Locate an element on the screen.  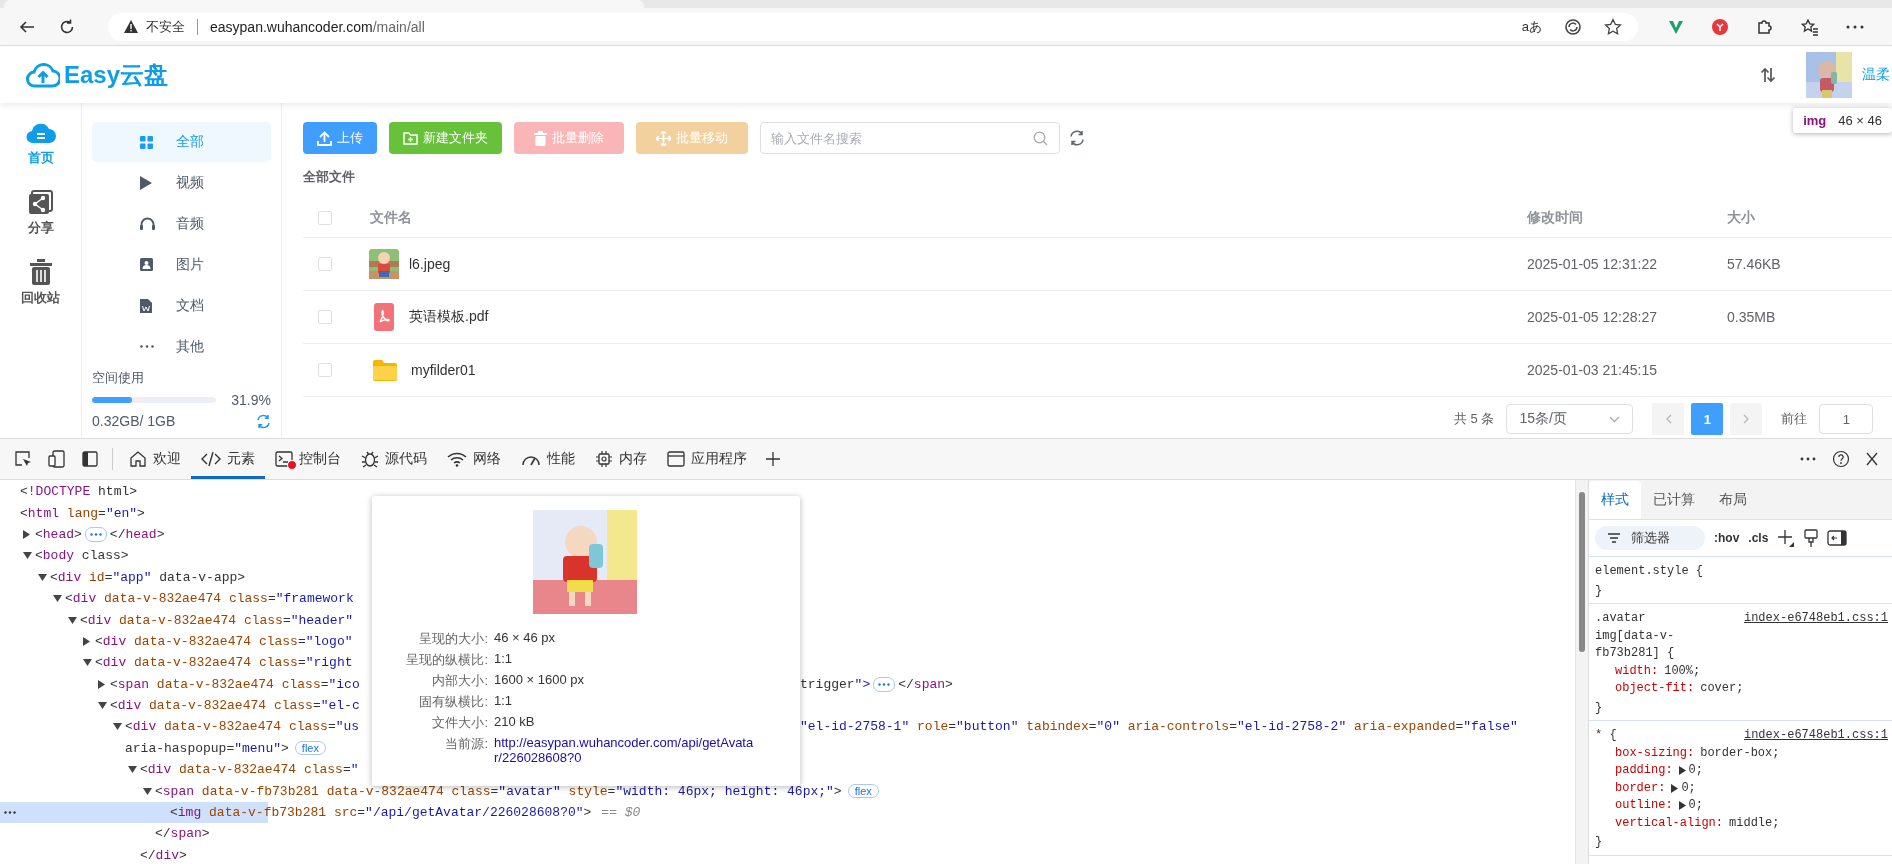
css-value: border-box; is located at coordinates (1740, 753).